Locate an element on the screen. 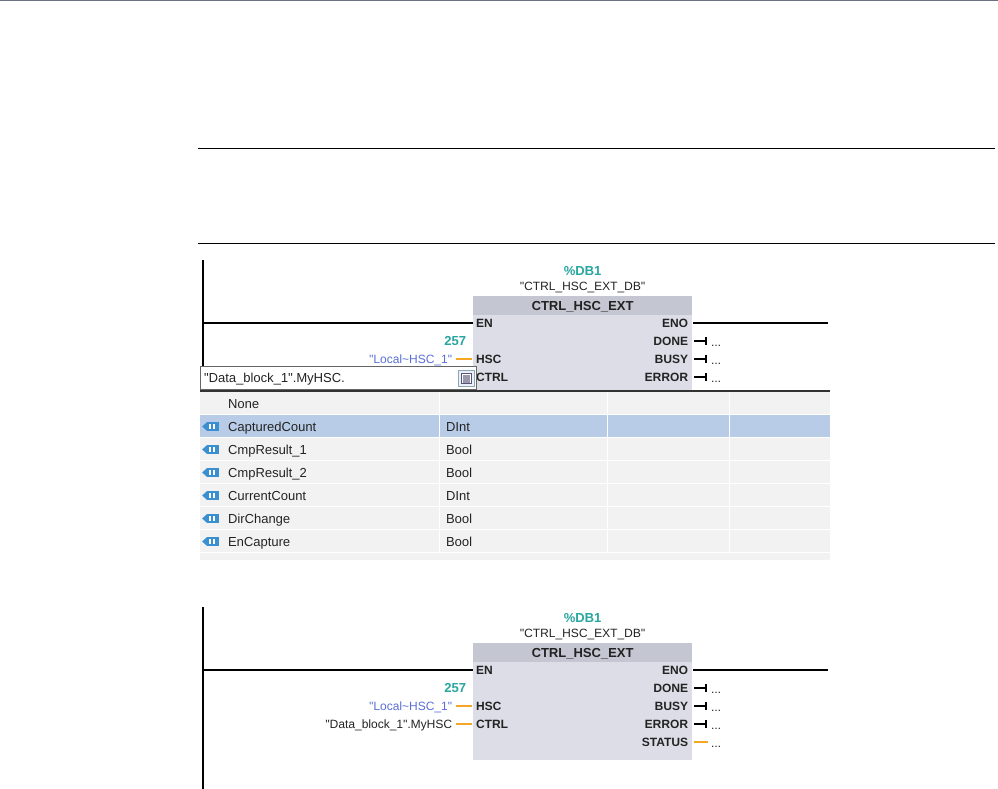  list-row: CurrentCount DInt is located at coordinates (515, 495).